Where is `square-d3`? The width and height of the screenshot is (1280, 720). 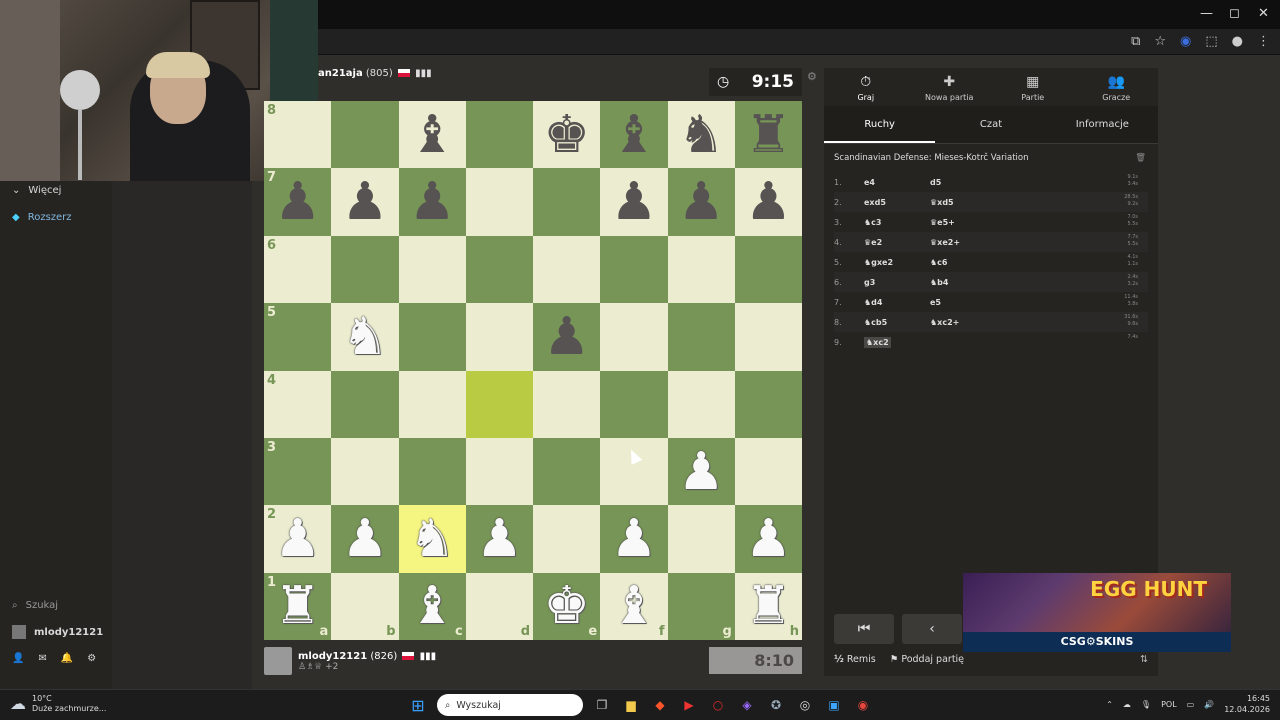
square-d3 is located at coordinates (499, 471).